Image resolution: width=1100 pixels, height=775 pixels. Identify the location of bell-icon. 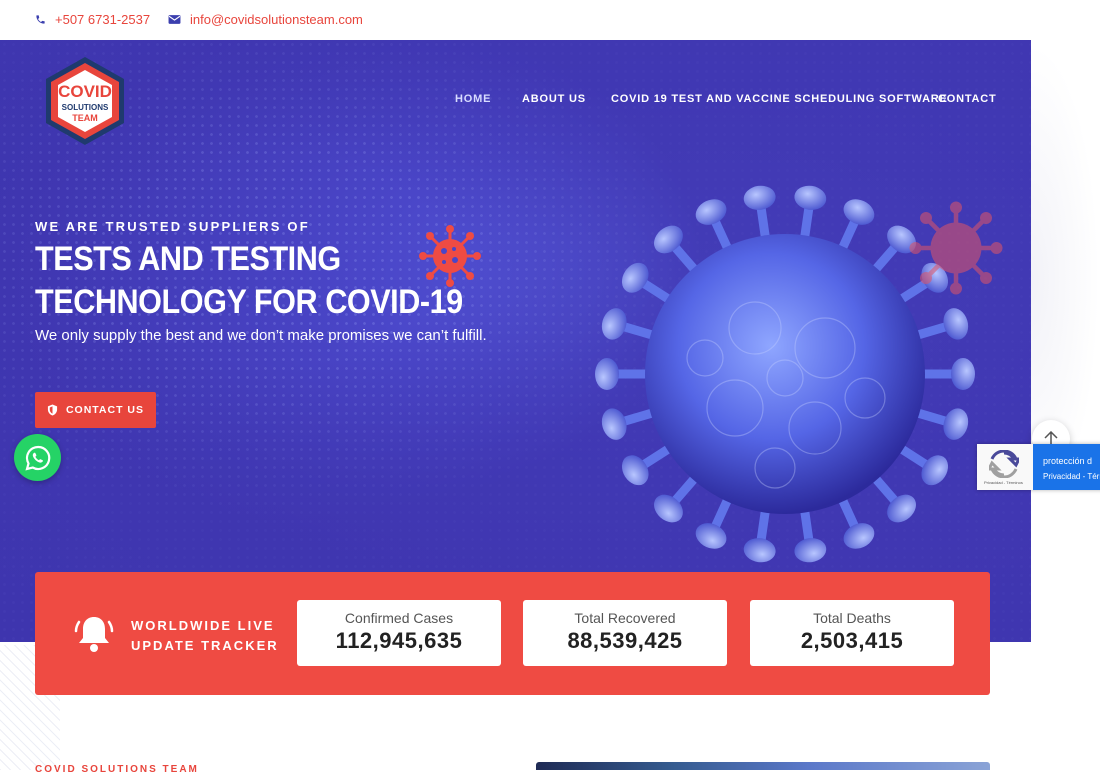
(94, 634).